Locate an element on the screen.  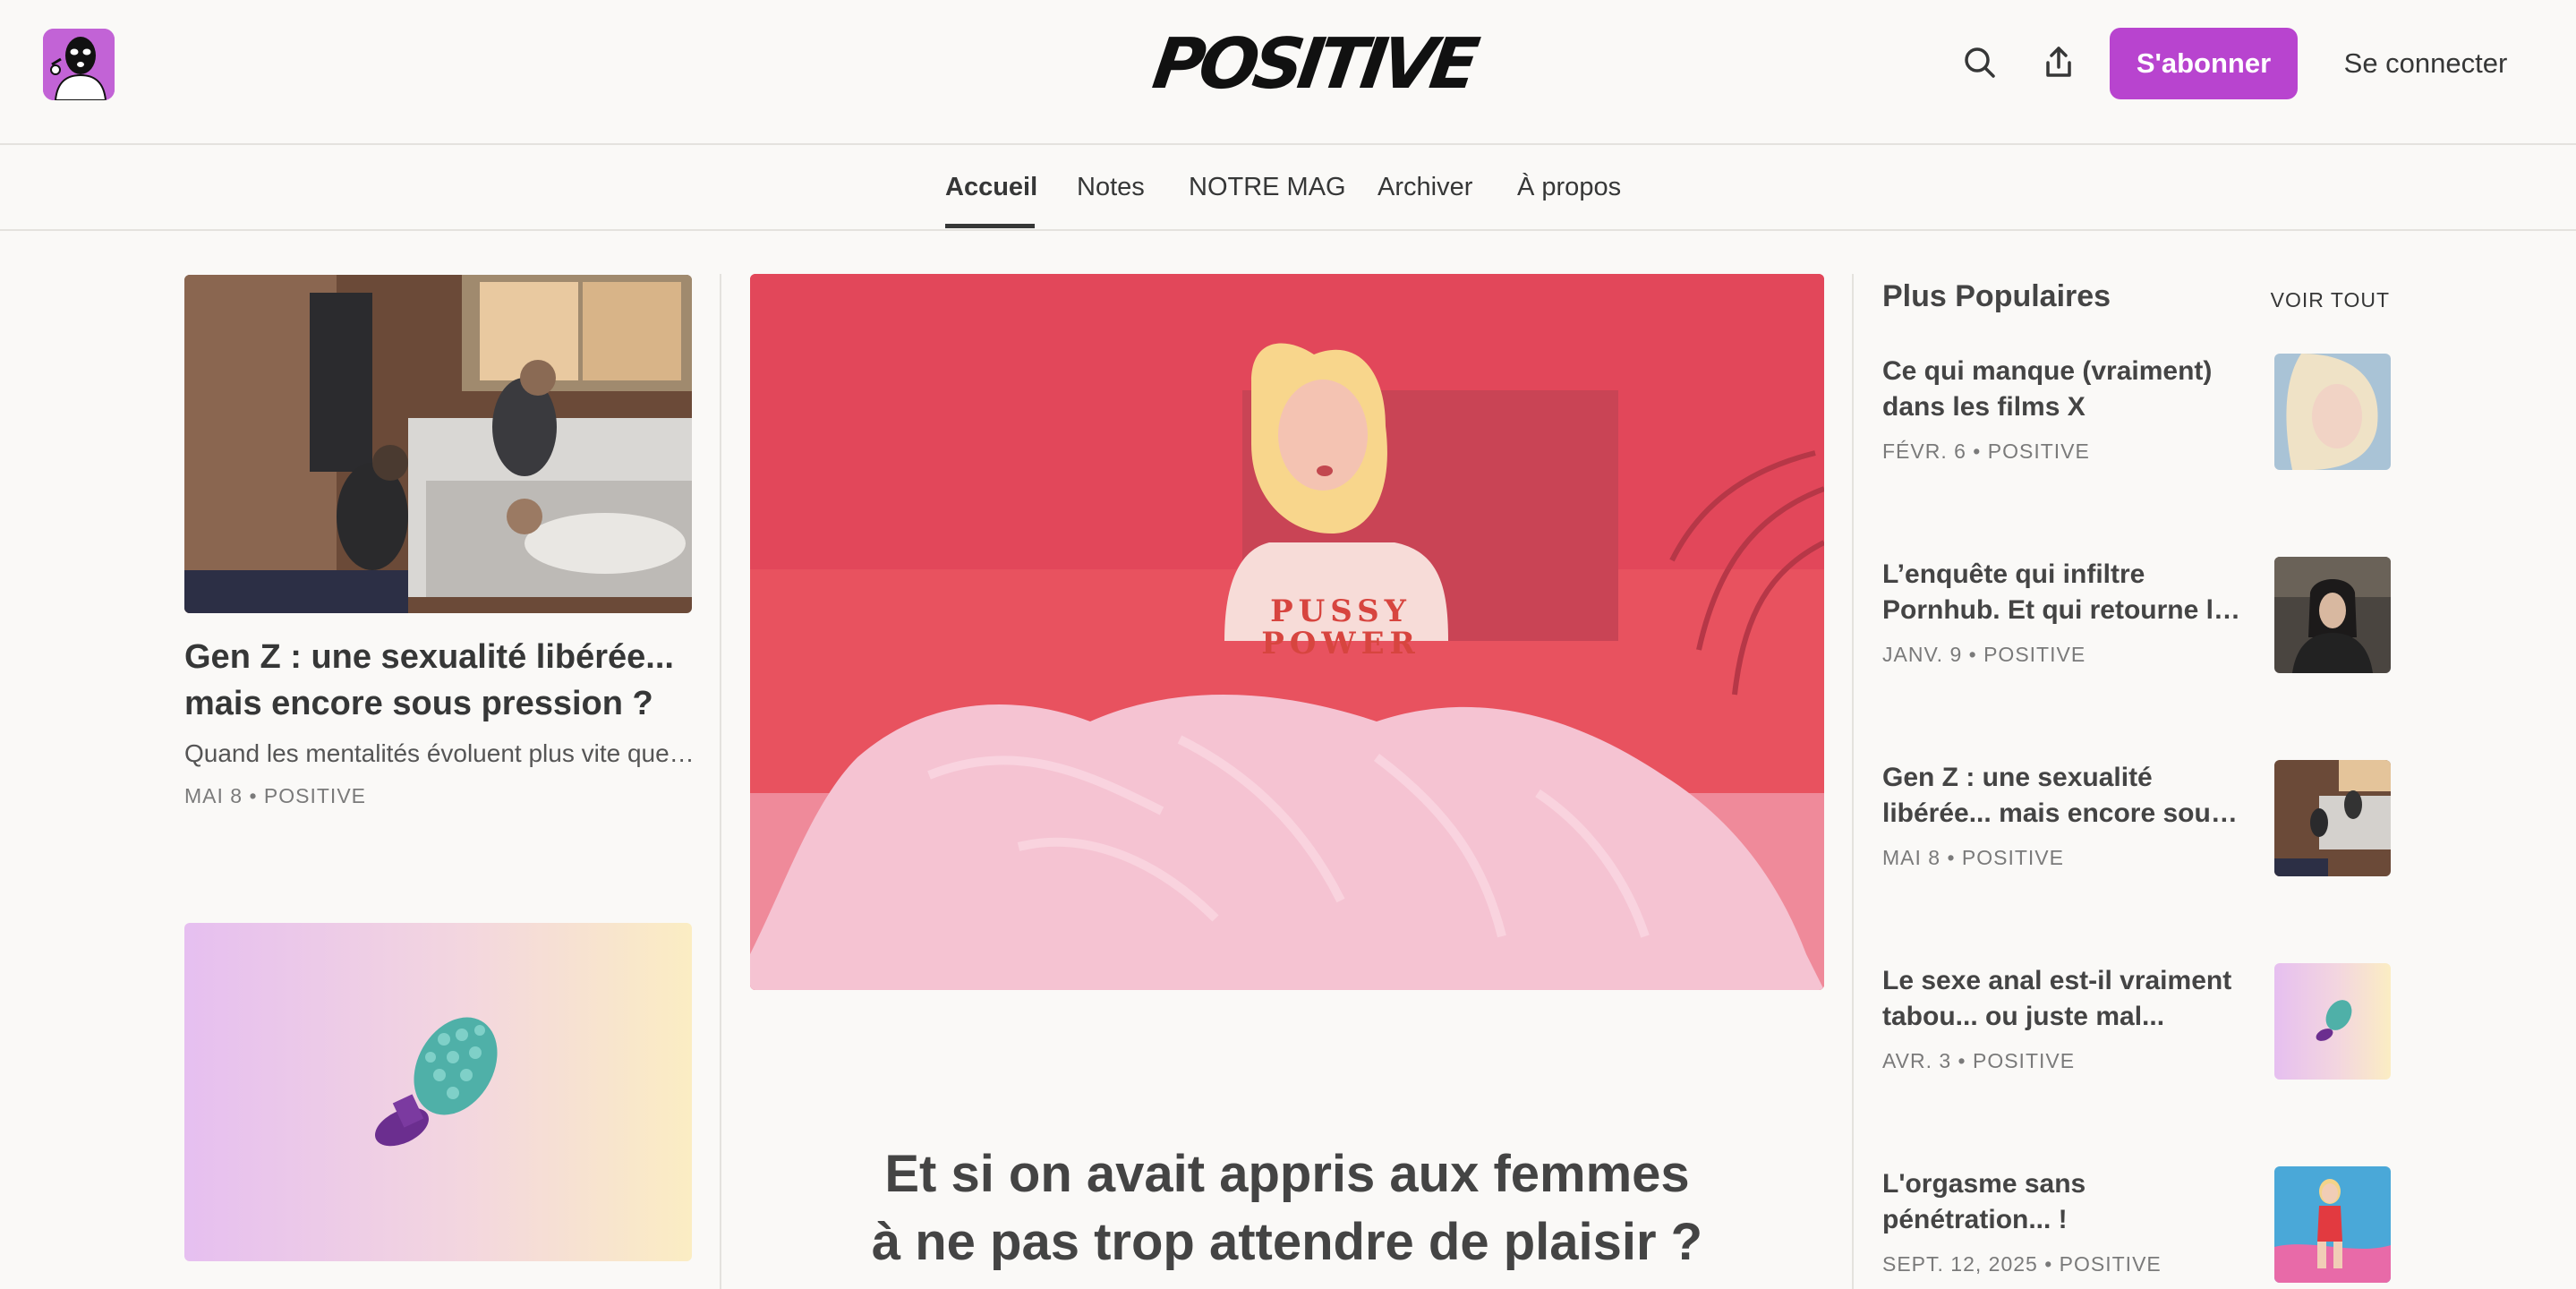
post-meta: MAI 8 • POSITIVE is located at coordinates (275, 796).